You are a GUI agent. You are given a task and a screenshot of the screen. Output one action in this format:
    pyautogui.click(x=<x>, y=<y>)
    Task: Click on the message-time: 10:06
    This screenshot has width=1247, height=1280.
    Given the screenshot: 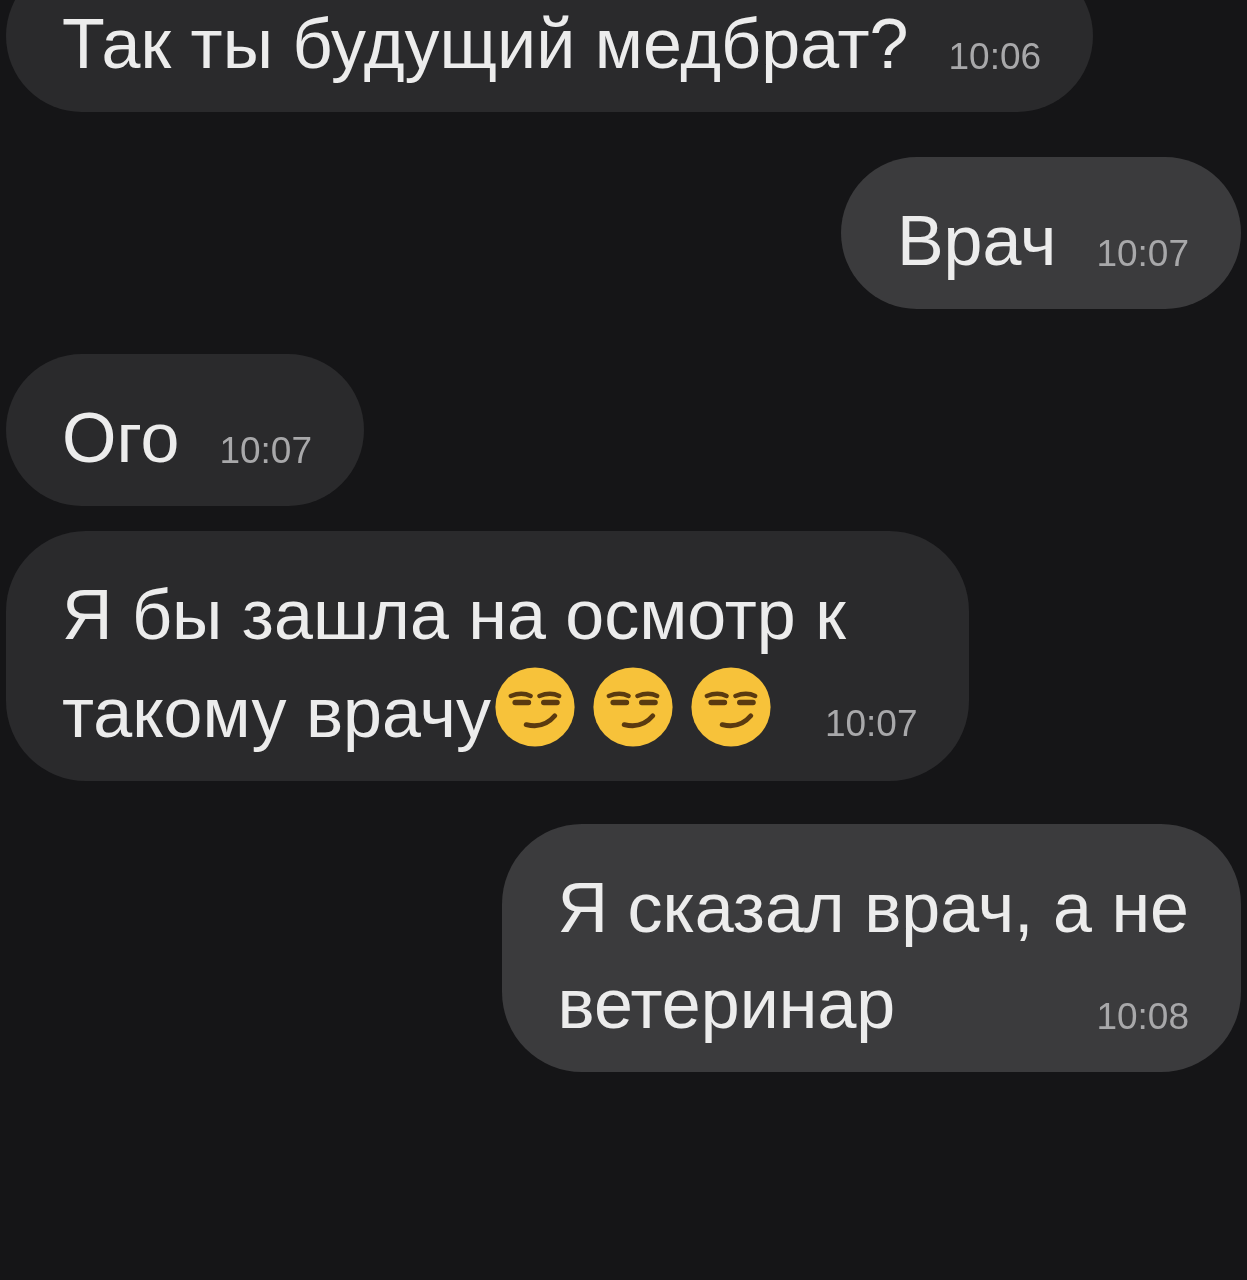 What is the action you would take?
    pyautogui.click(x=995, y=57)
    